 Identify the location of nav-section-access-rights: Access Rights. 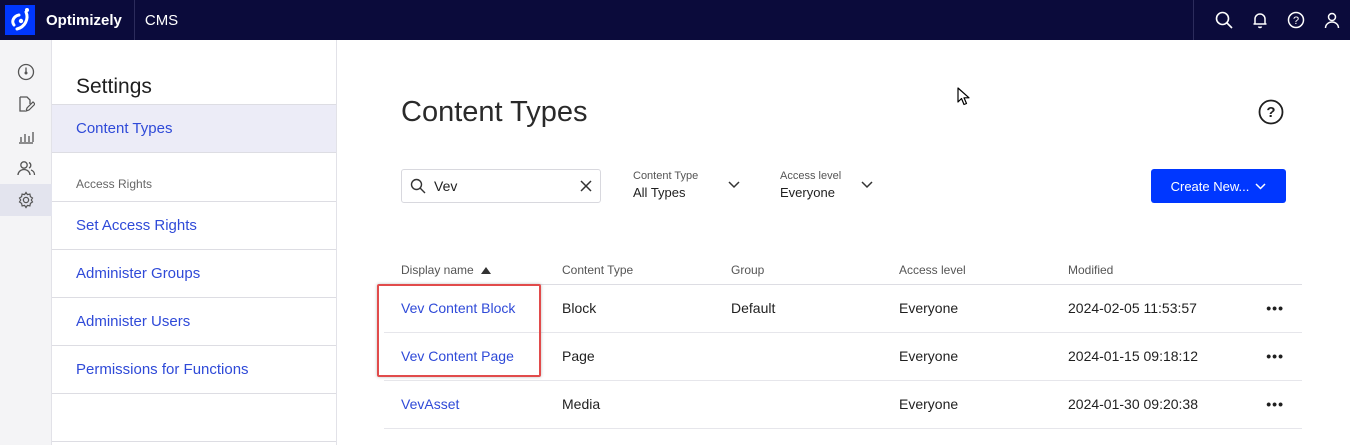
(194, 176).